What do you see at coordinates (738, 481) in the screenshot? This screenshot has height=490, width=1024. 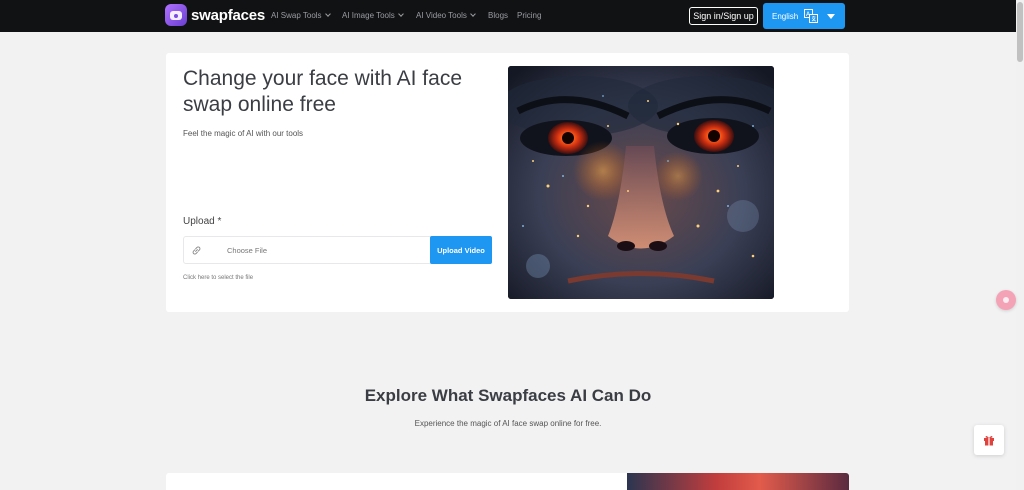 I see `feature-card-image` at bounding box center [738, 481].